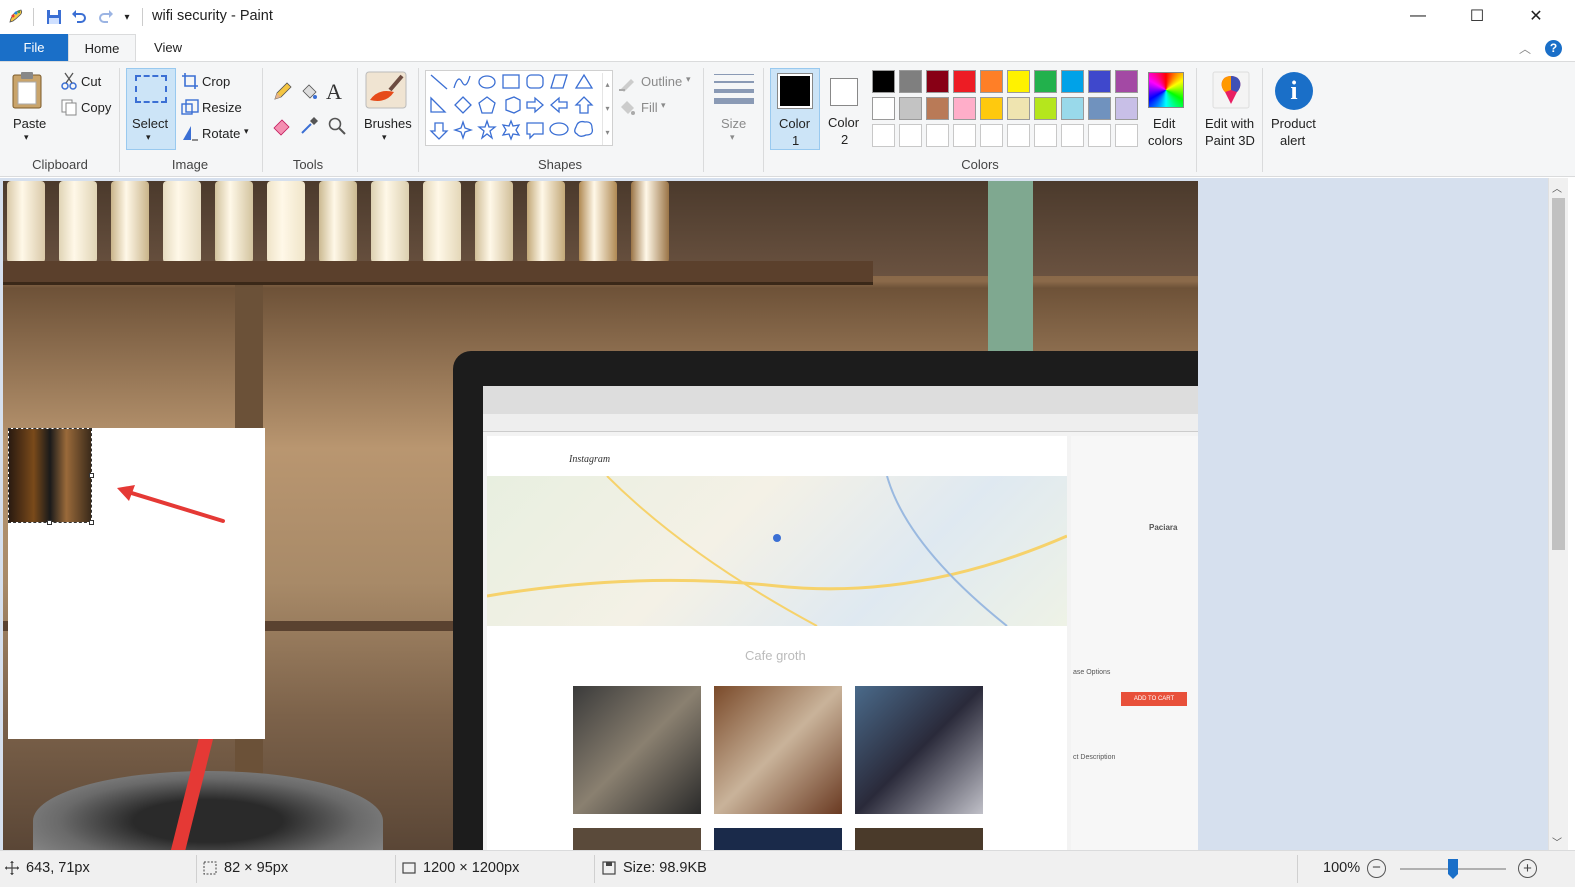 This screenshot has width=1575, height=887. What do you see at coordinates (12, 868) in the screenshot?
I see `cursor-move-icon` at bounding box center [12, 868].